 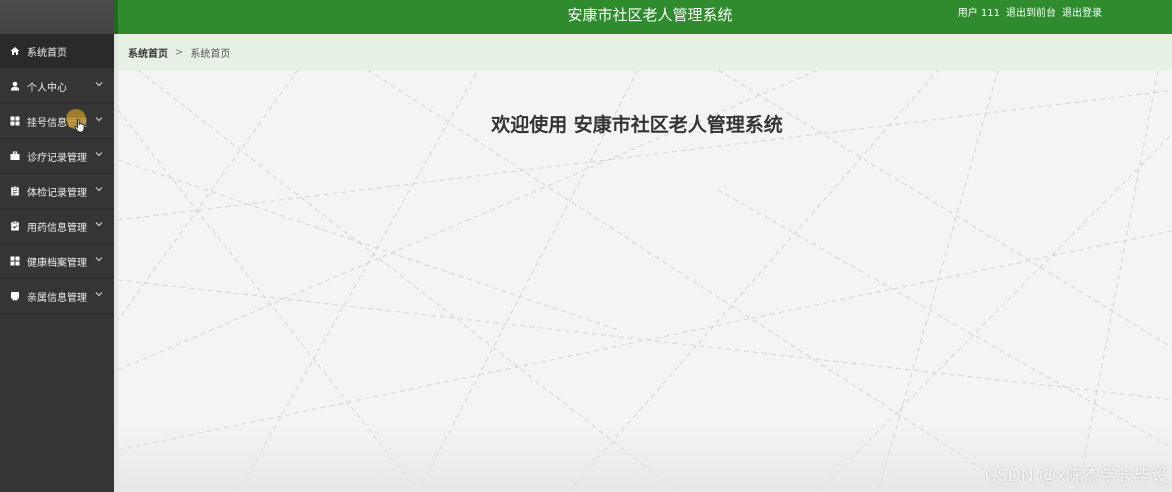 I want to click on breadcrumb-home-link: 系统首页, so click(x=148, y=52).